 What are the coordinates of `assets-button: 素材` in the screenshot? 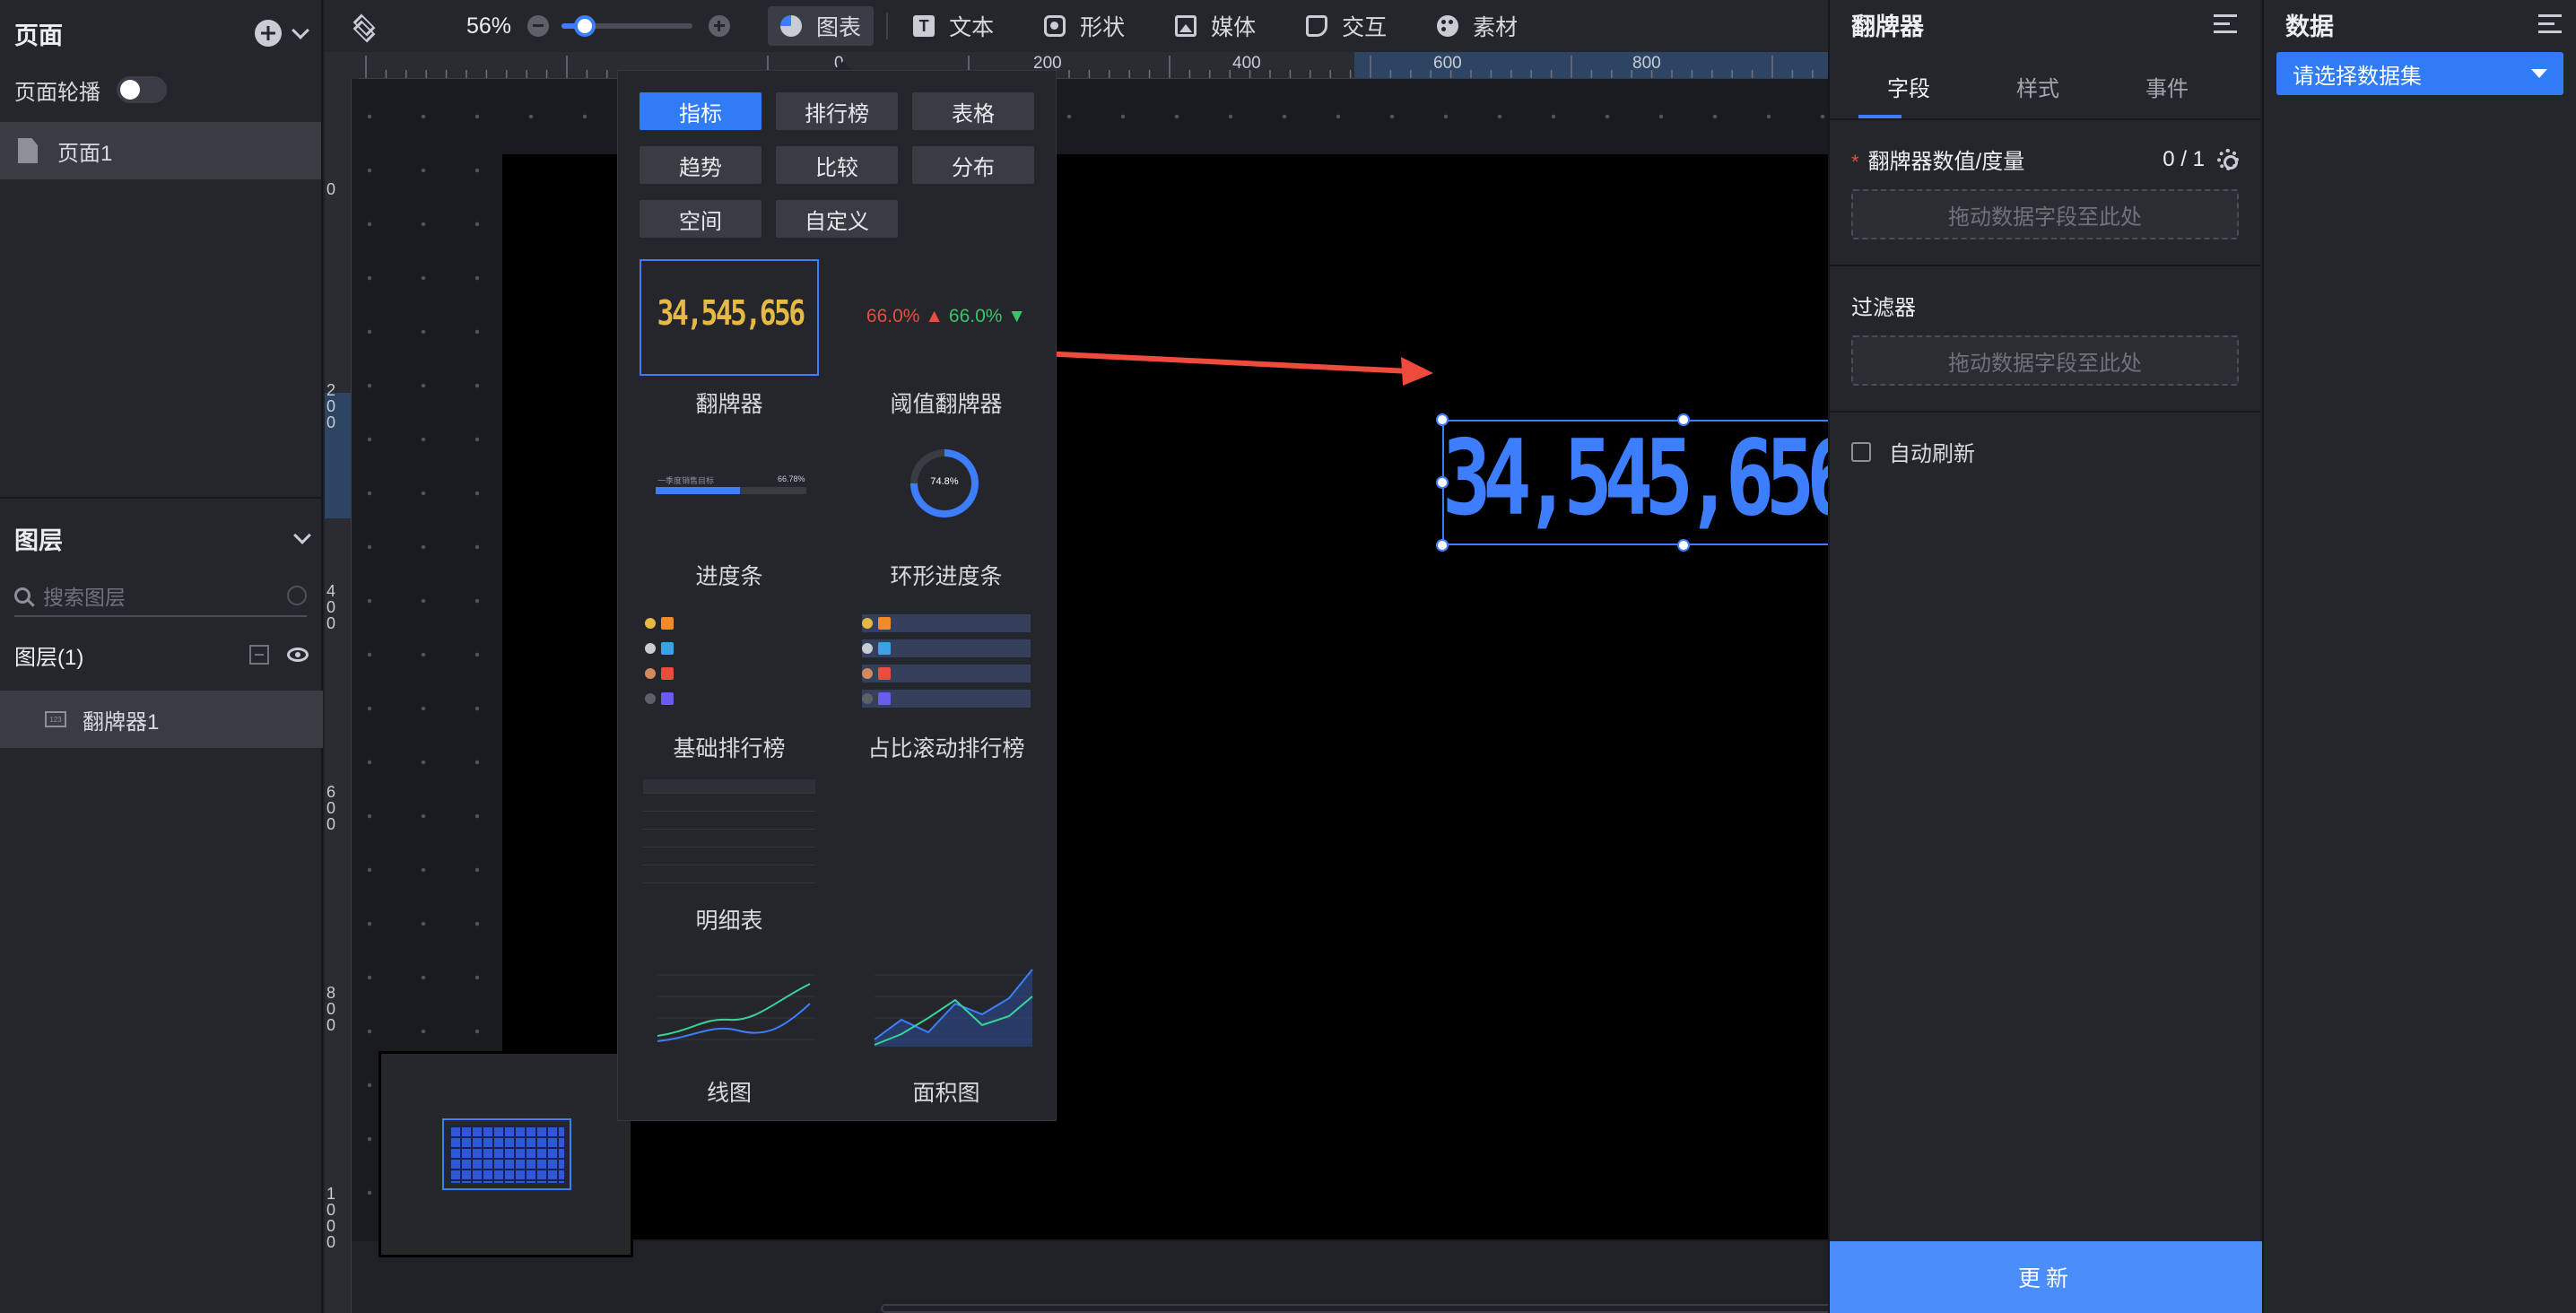 It's located at (1477, 26).